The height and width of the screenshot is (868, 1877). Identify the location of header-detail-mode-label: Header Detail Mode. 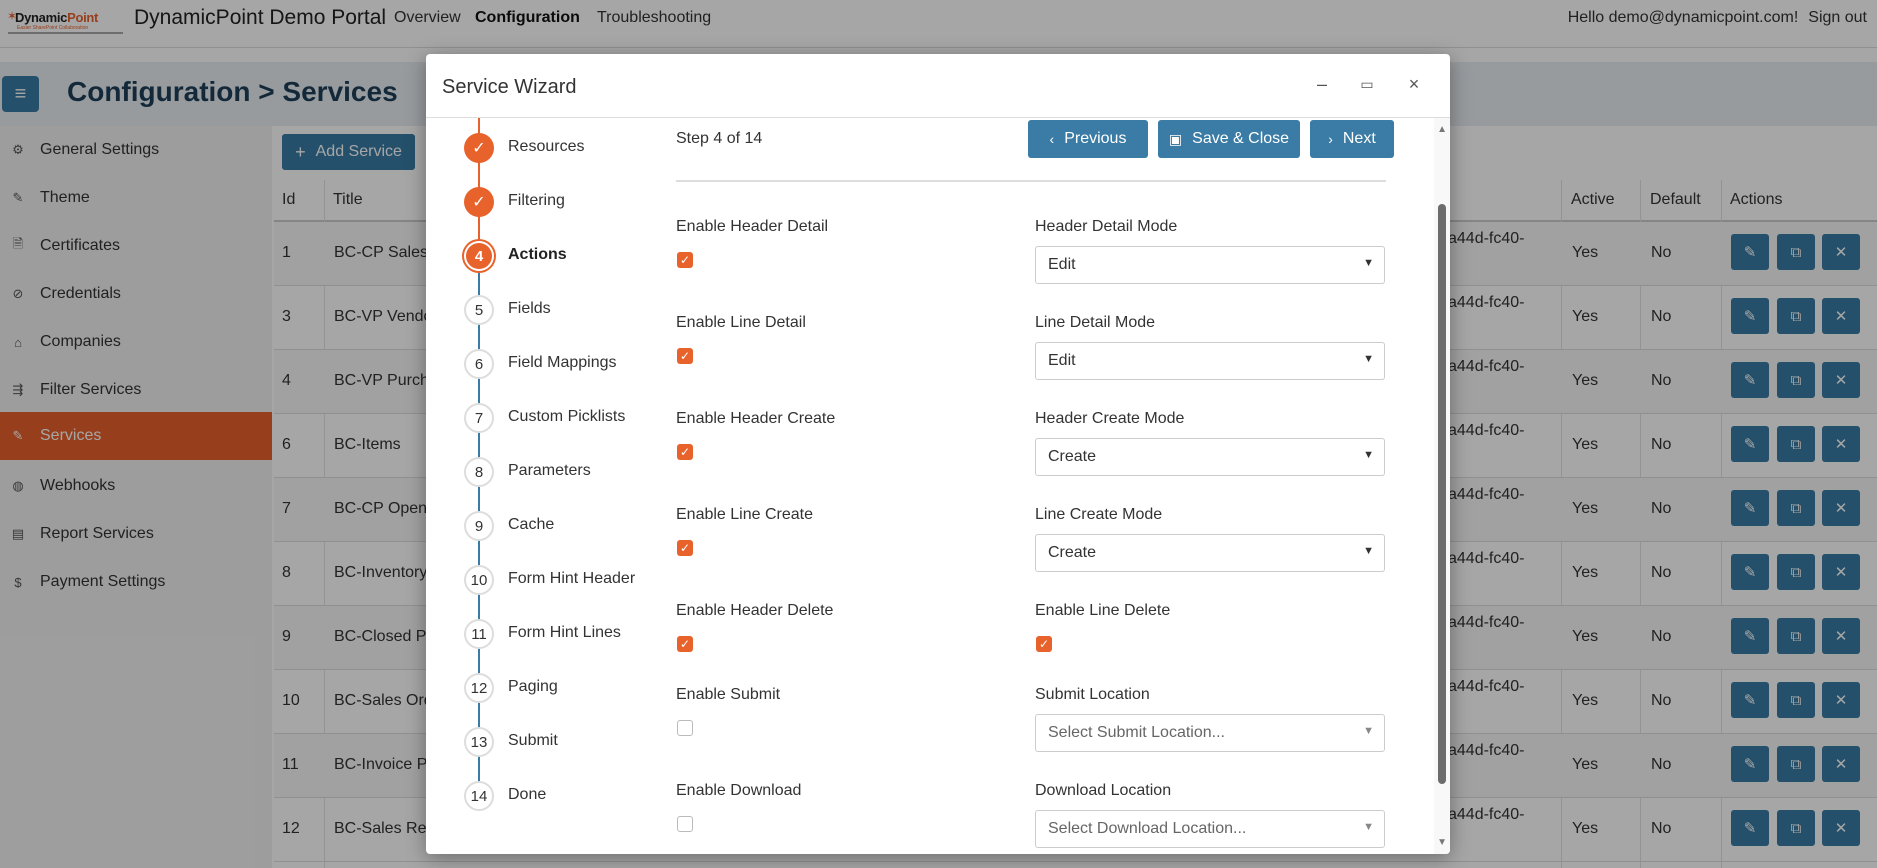
(1106, 226).